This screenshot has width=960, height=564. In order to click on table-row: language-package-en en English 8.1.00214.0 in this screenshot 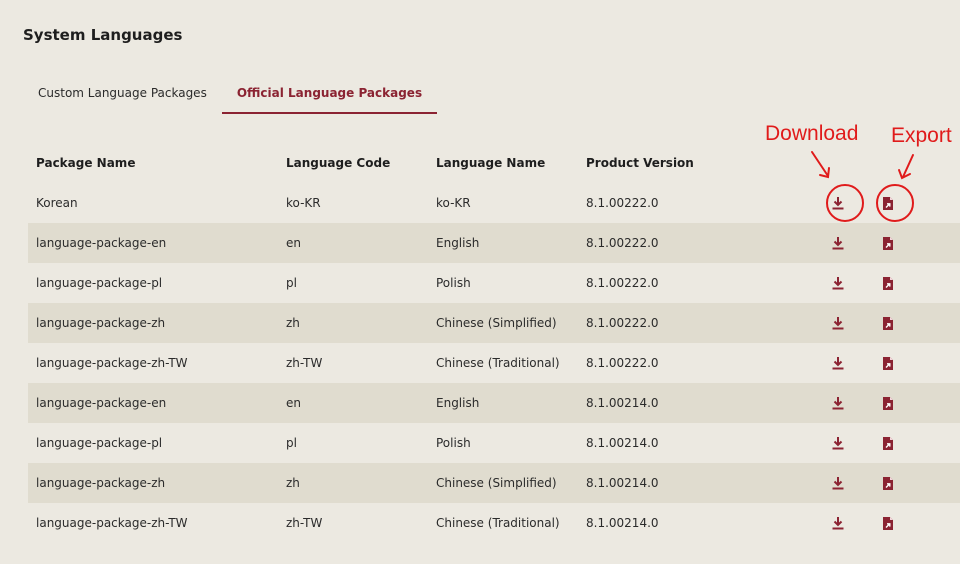, I will do `click(494, 403)`.